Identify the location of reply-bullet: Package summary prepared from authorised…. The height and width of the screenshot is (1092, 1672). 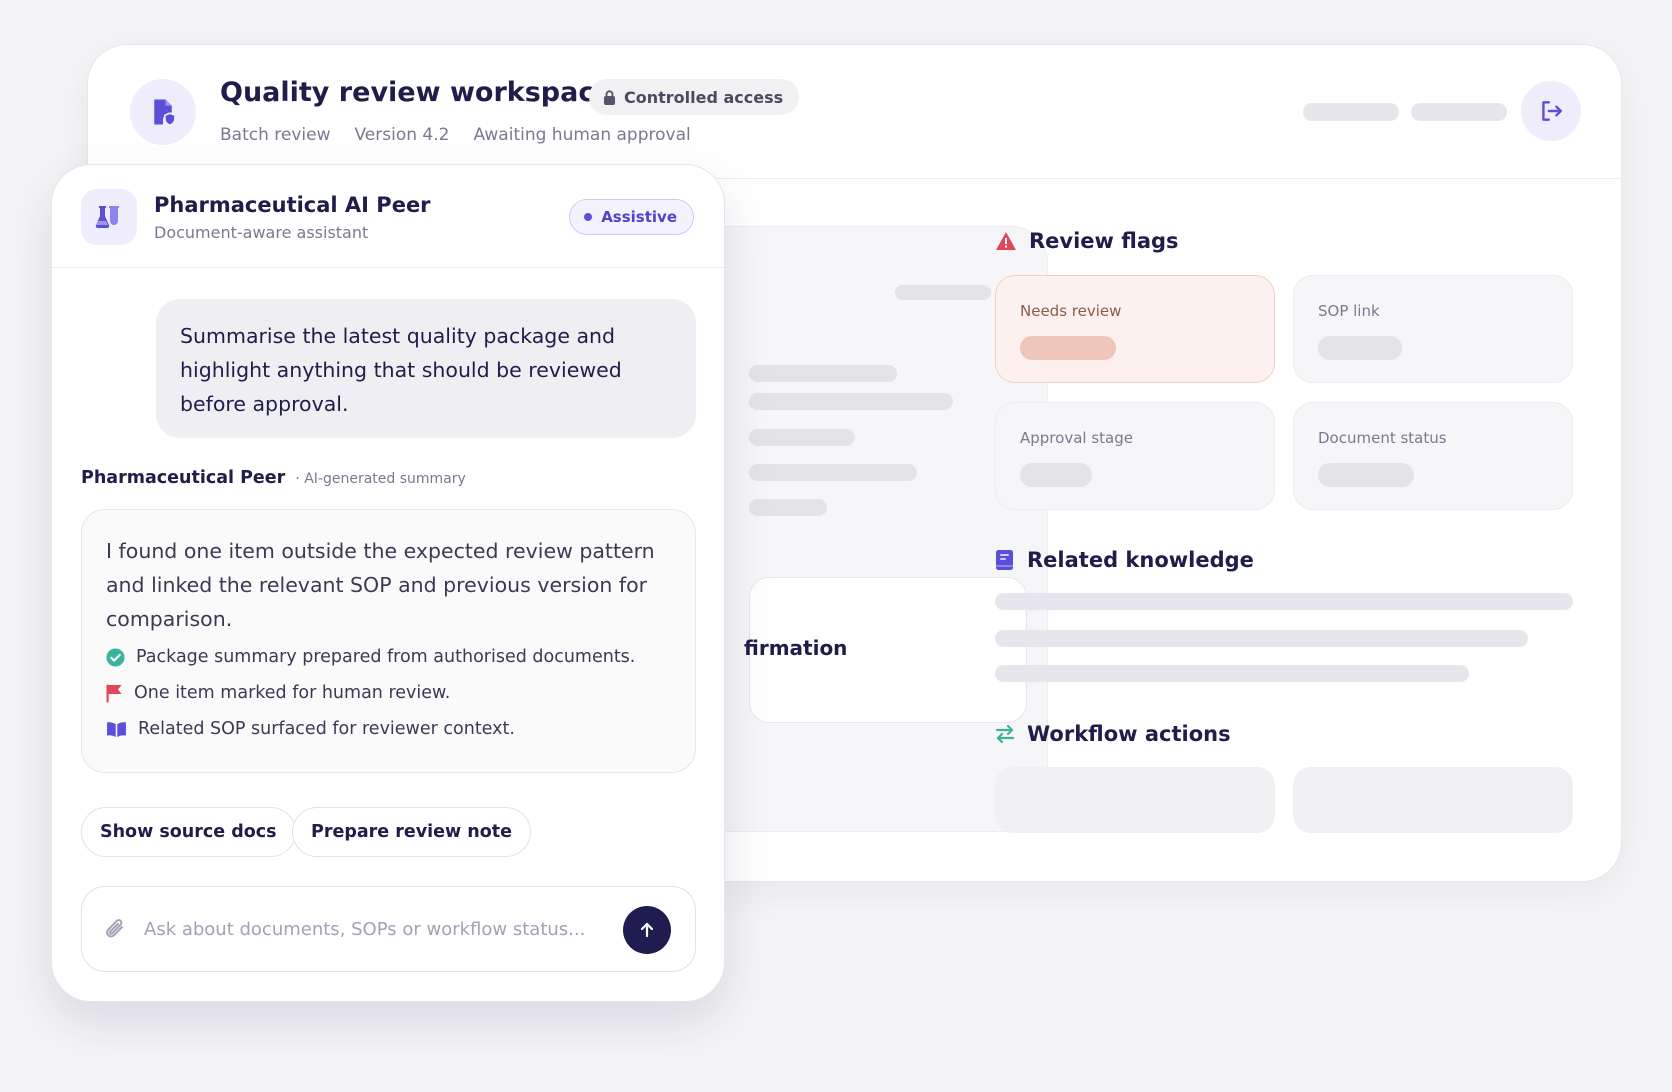
(370, 657).